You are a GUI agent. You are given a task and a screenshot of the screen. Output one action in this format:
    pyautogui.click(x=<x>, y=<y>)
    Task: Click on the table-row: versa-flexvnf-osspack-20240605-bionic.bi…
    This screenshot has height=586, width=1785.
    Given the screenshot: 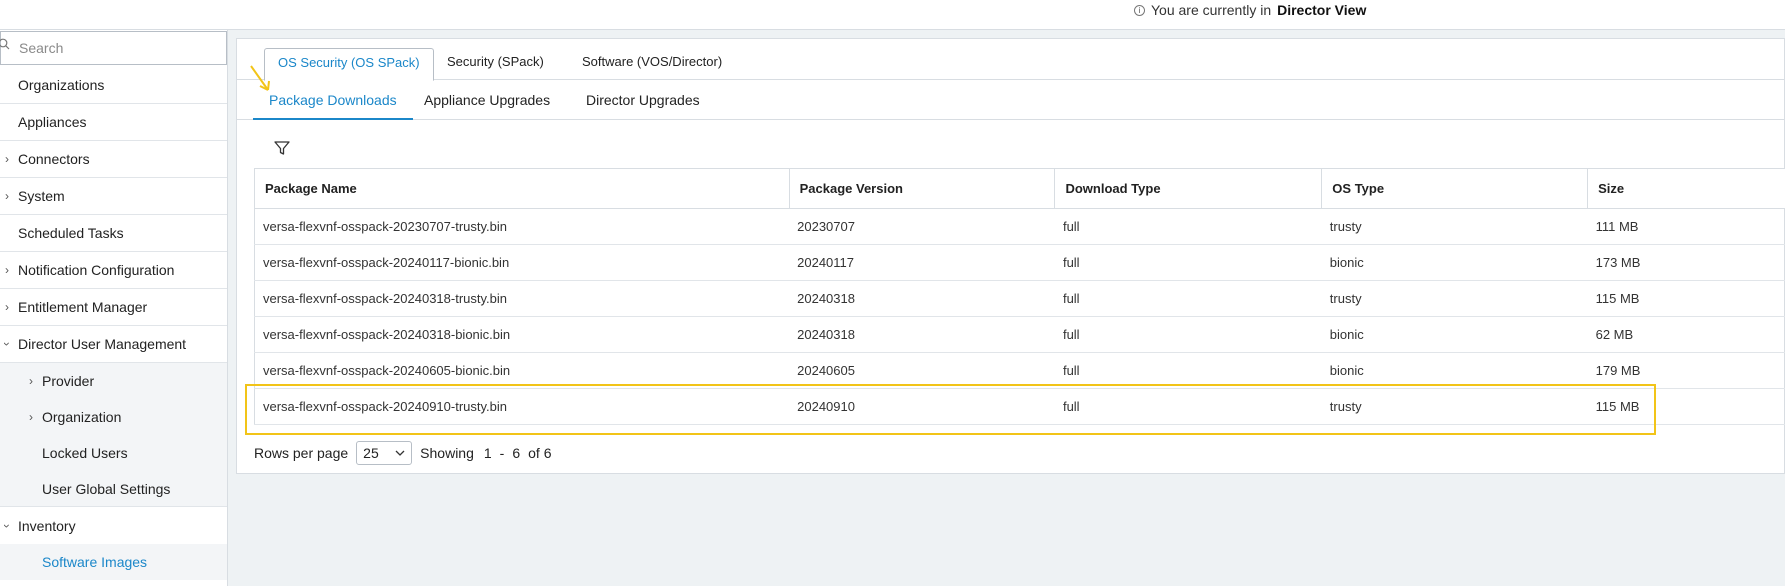 What is the action you would take?
    pyautogui.click(x=1019, y=370)
    